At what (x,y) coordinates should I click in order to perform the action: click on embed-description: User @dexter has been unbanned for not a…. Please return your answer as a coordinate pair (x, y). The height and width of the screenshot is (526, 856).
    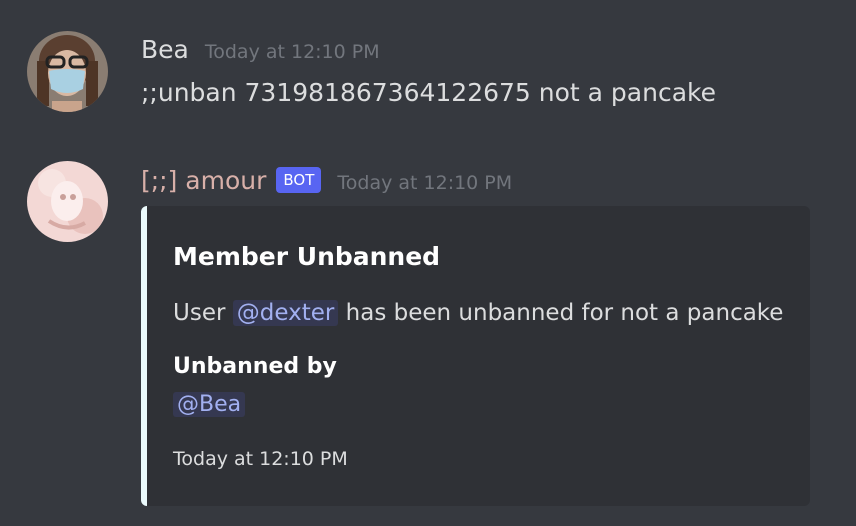
    Looking at the image, I should click on (478, 313).